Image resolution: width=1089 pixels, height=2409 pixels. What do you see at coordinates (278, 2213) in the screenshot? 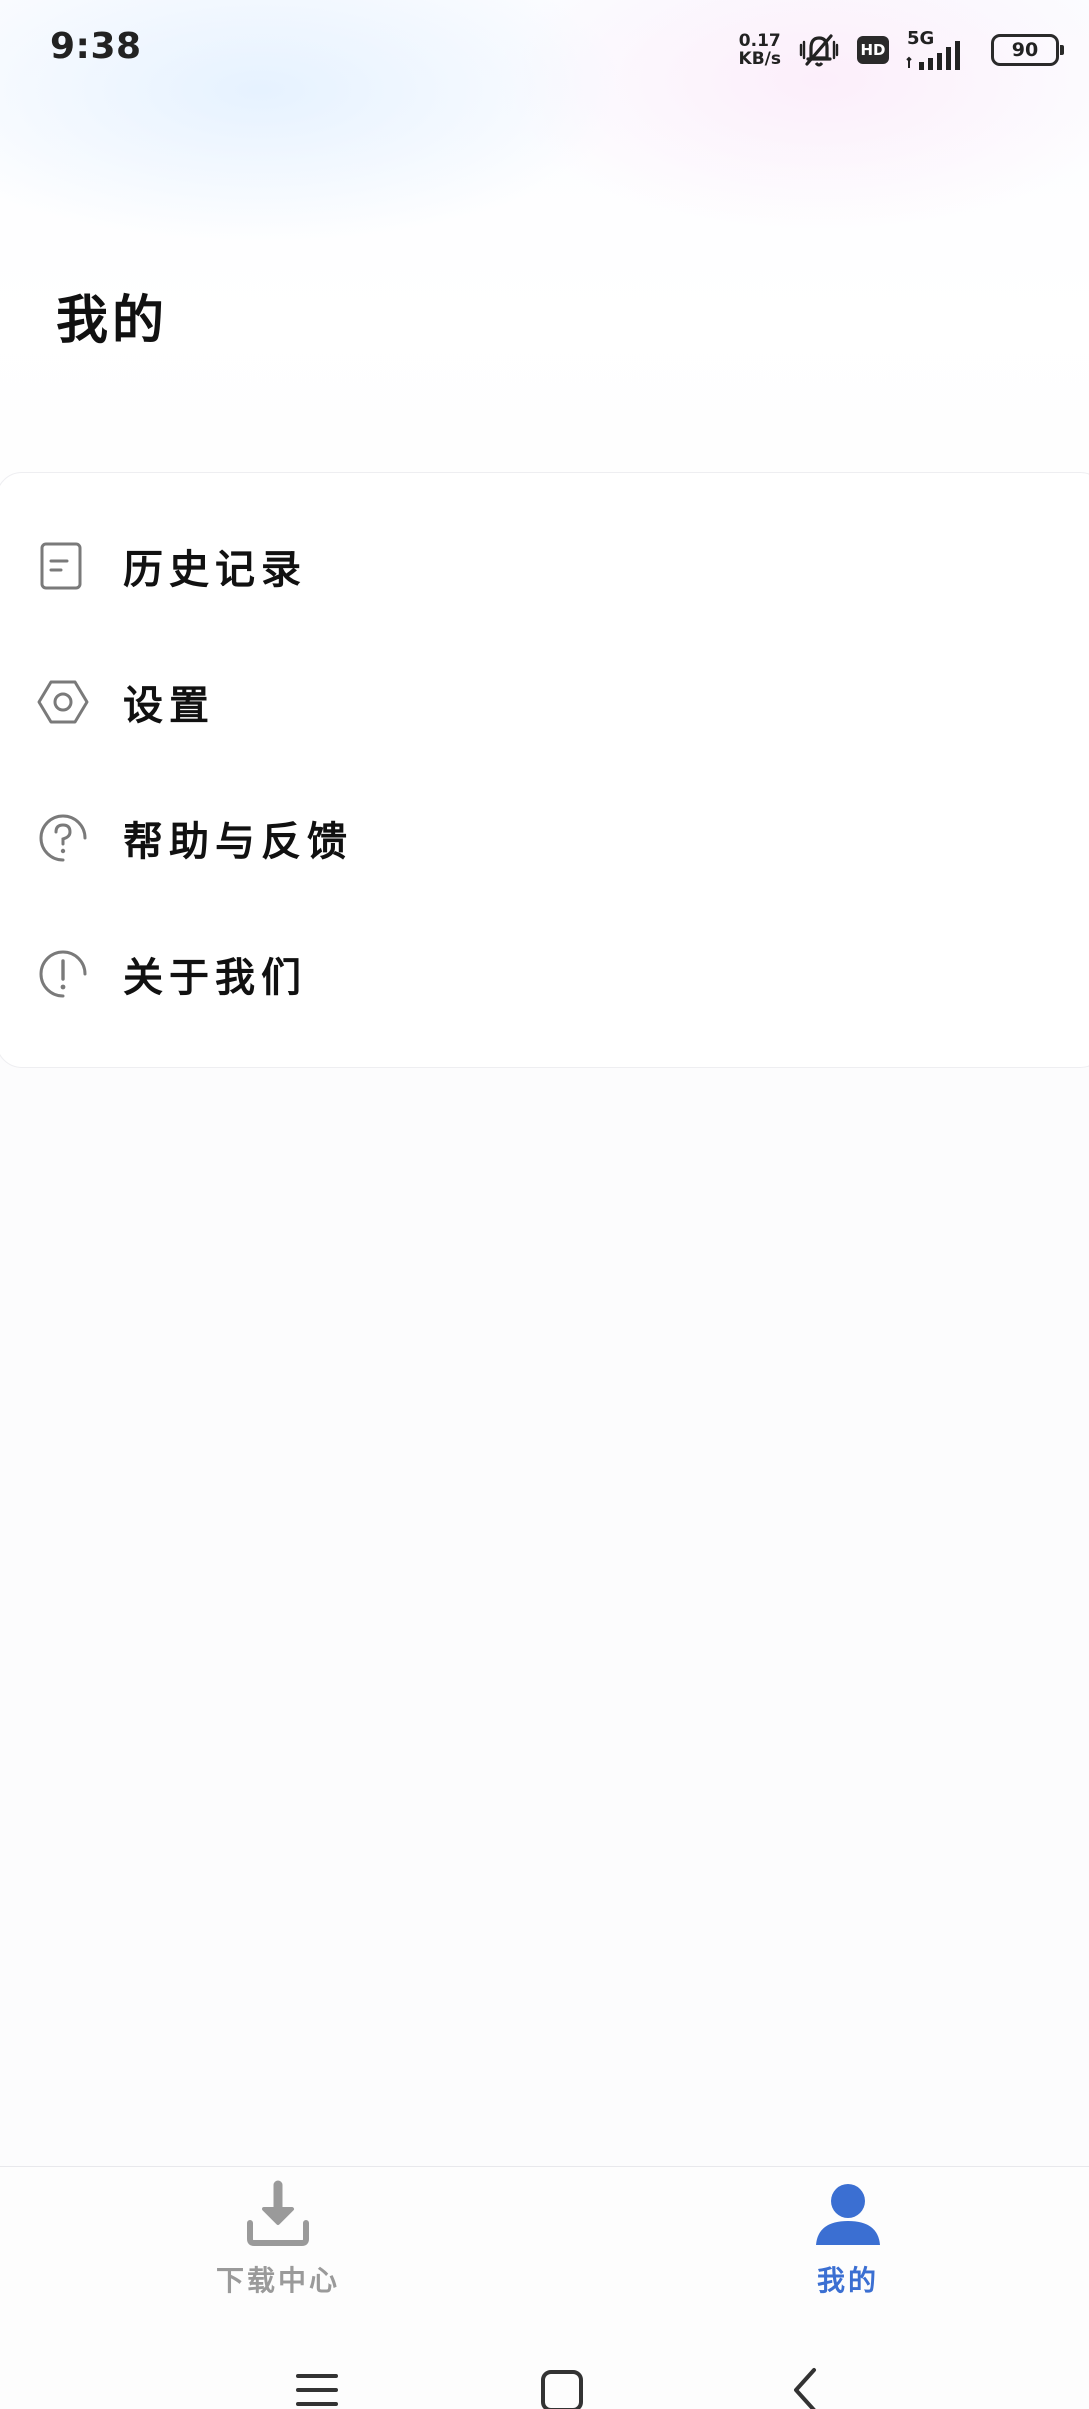
I see `download-icon` at bounding box center [278, 2213].